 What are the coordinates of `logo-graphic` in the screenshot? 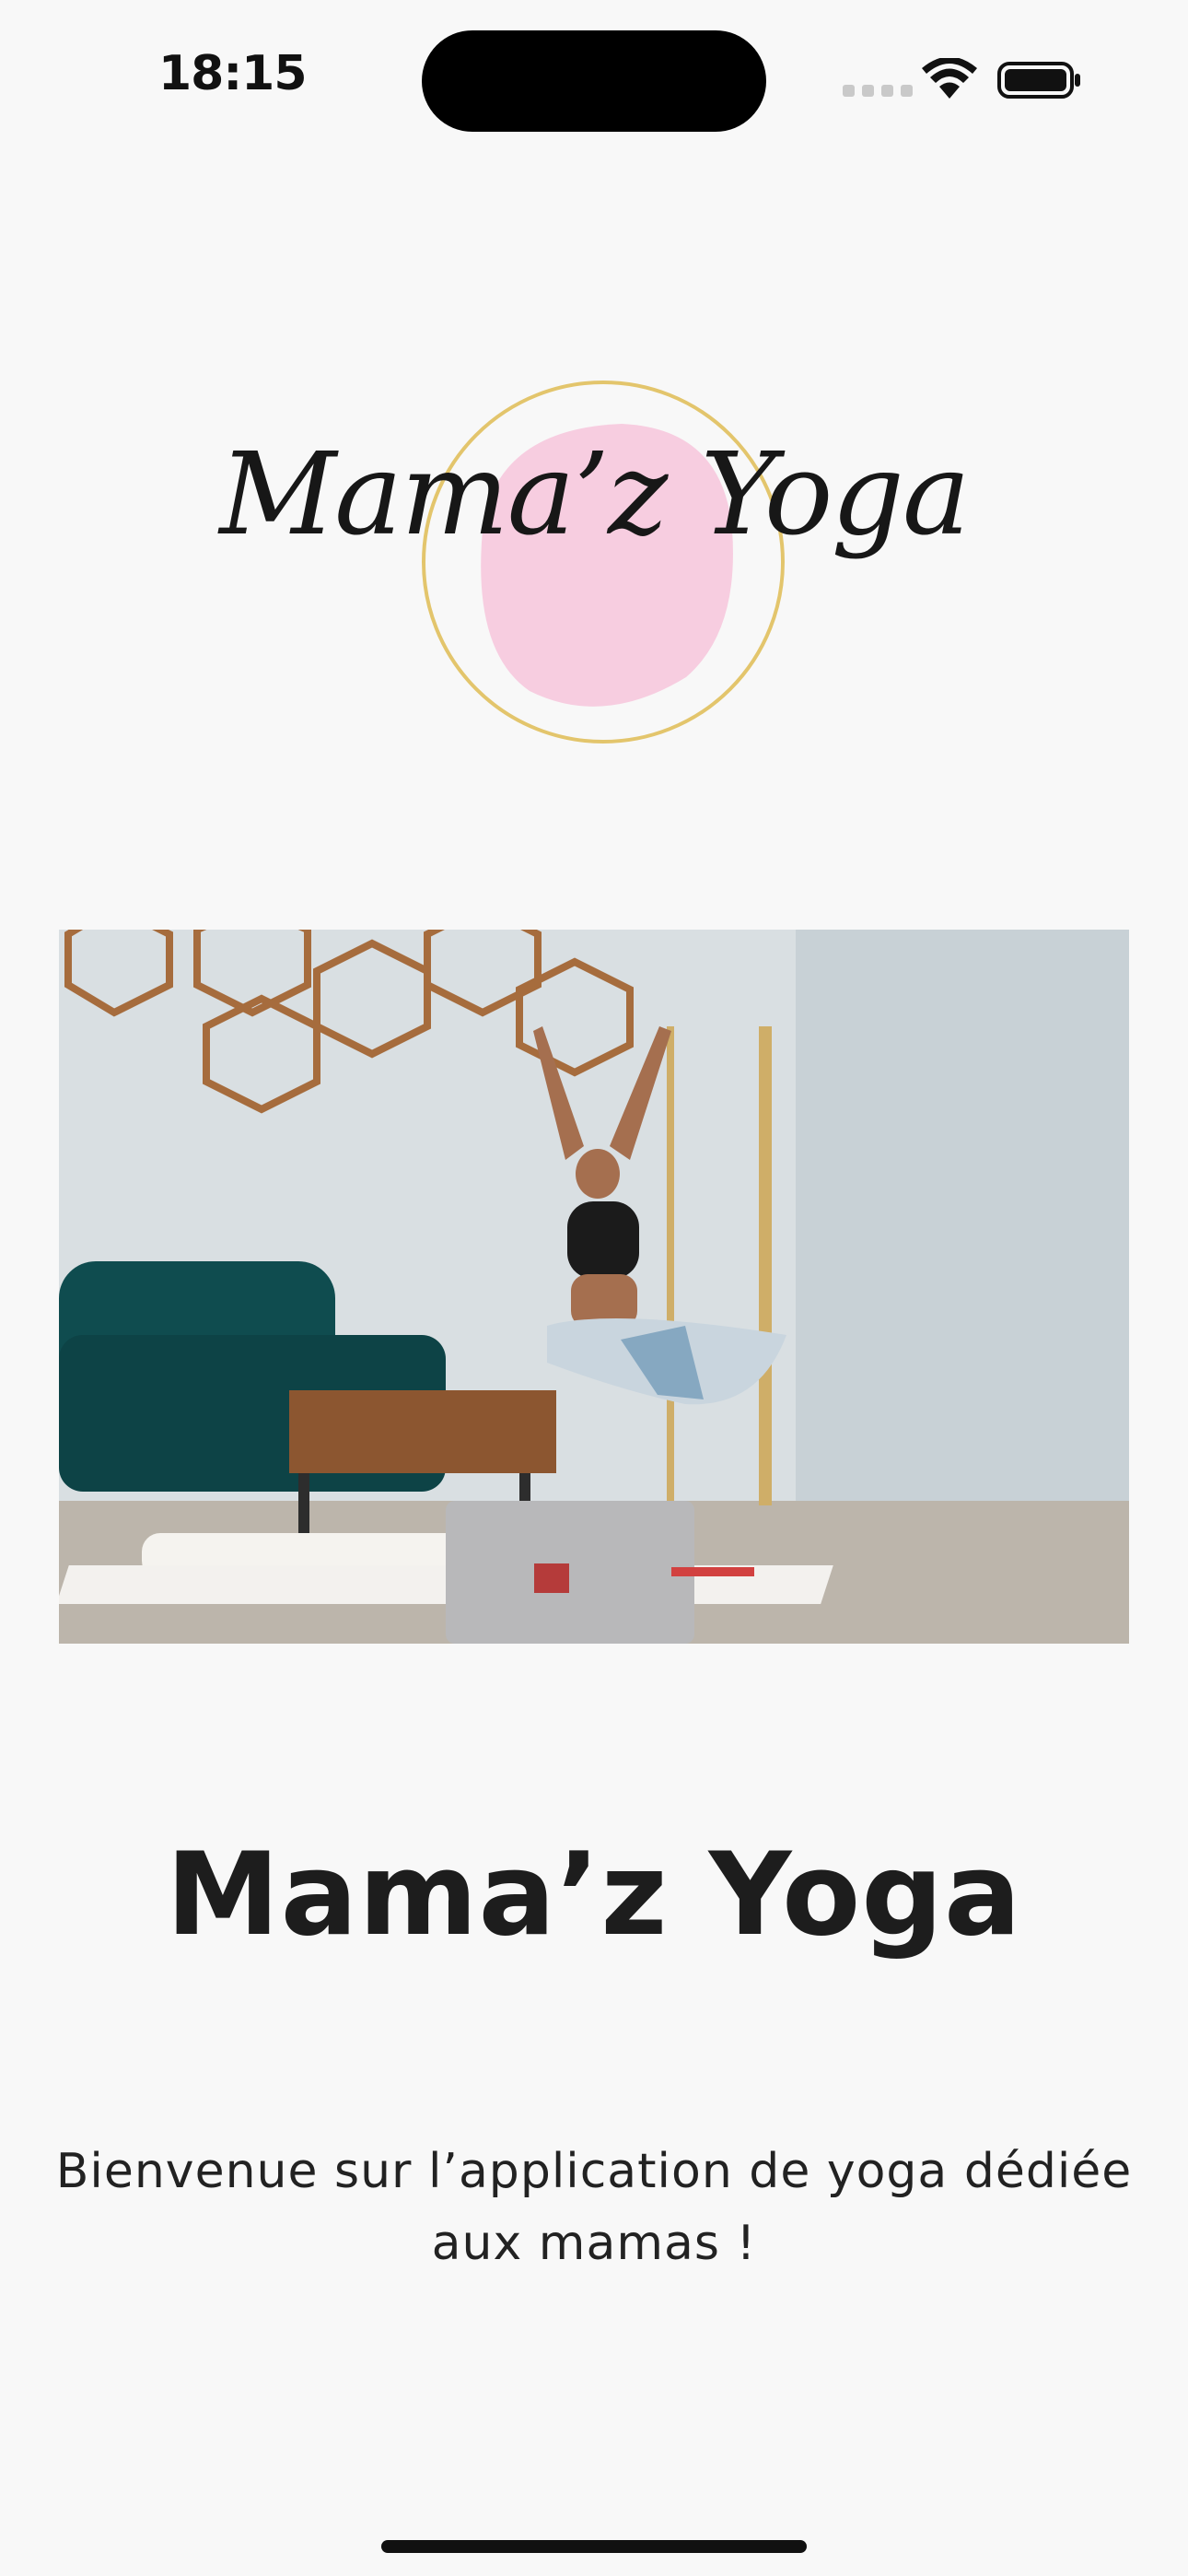 It's located at (603, 562).